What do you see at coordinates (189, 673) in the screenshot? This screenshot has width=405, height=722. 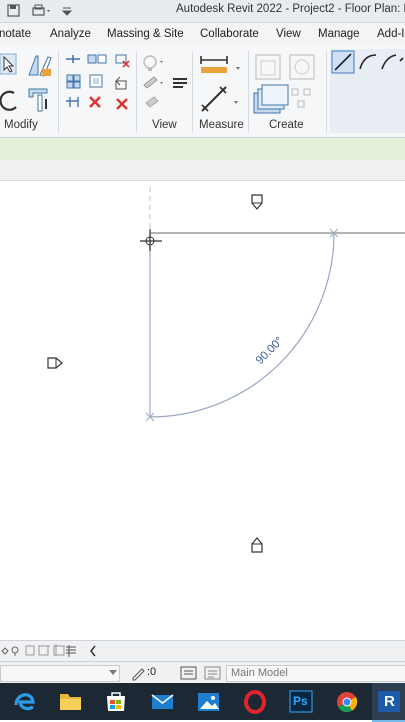 I see `design-options-icon` at bounding box center [189, 673].